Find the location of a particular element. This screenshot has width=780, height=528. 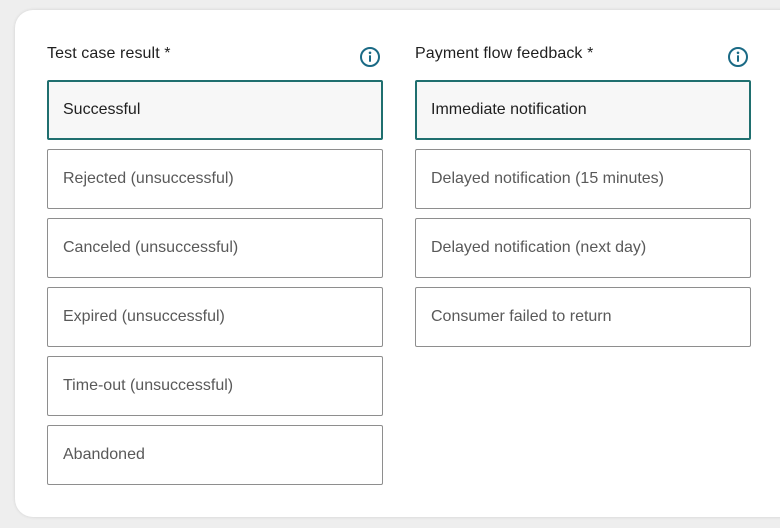

option-label: Consumer failed to return is located at coordinates (521, 316).